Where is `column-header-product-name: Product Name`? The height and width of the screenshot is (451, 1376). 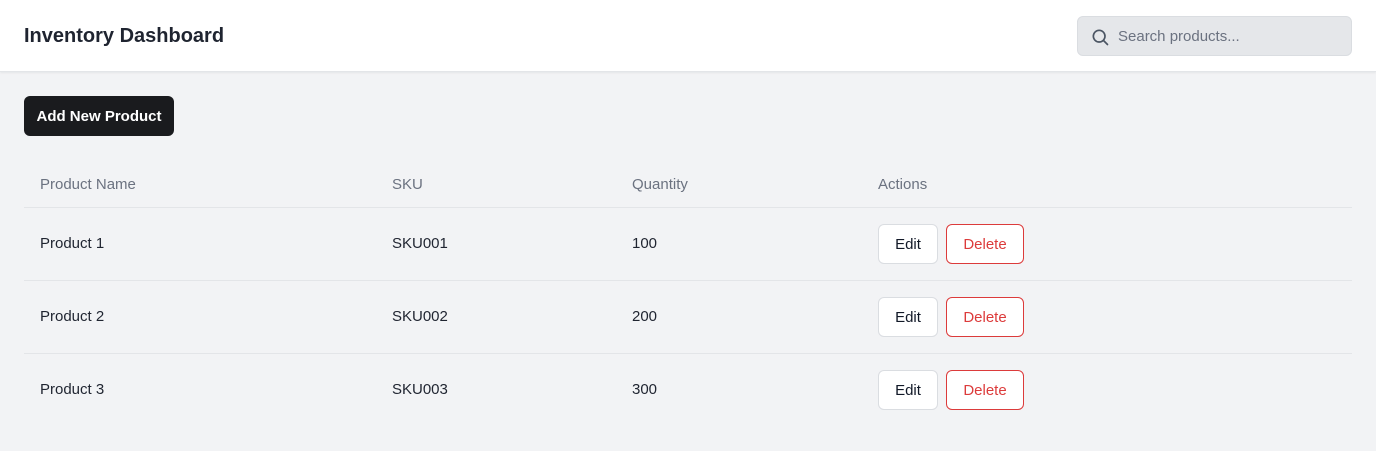
column-header-product-name: Product Name is located at coordinates (88, 184).